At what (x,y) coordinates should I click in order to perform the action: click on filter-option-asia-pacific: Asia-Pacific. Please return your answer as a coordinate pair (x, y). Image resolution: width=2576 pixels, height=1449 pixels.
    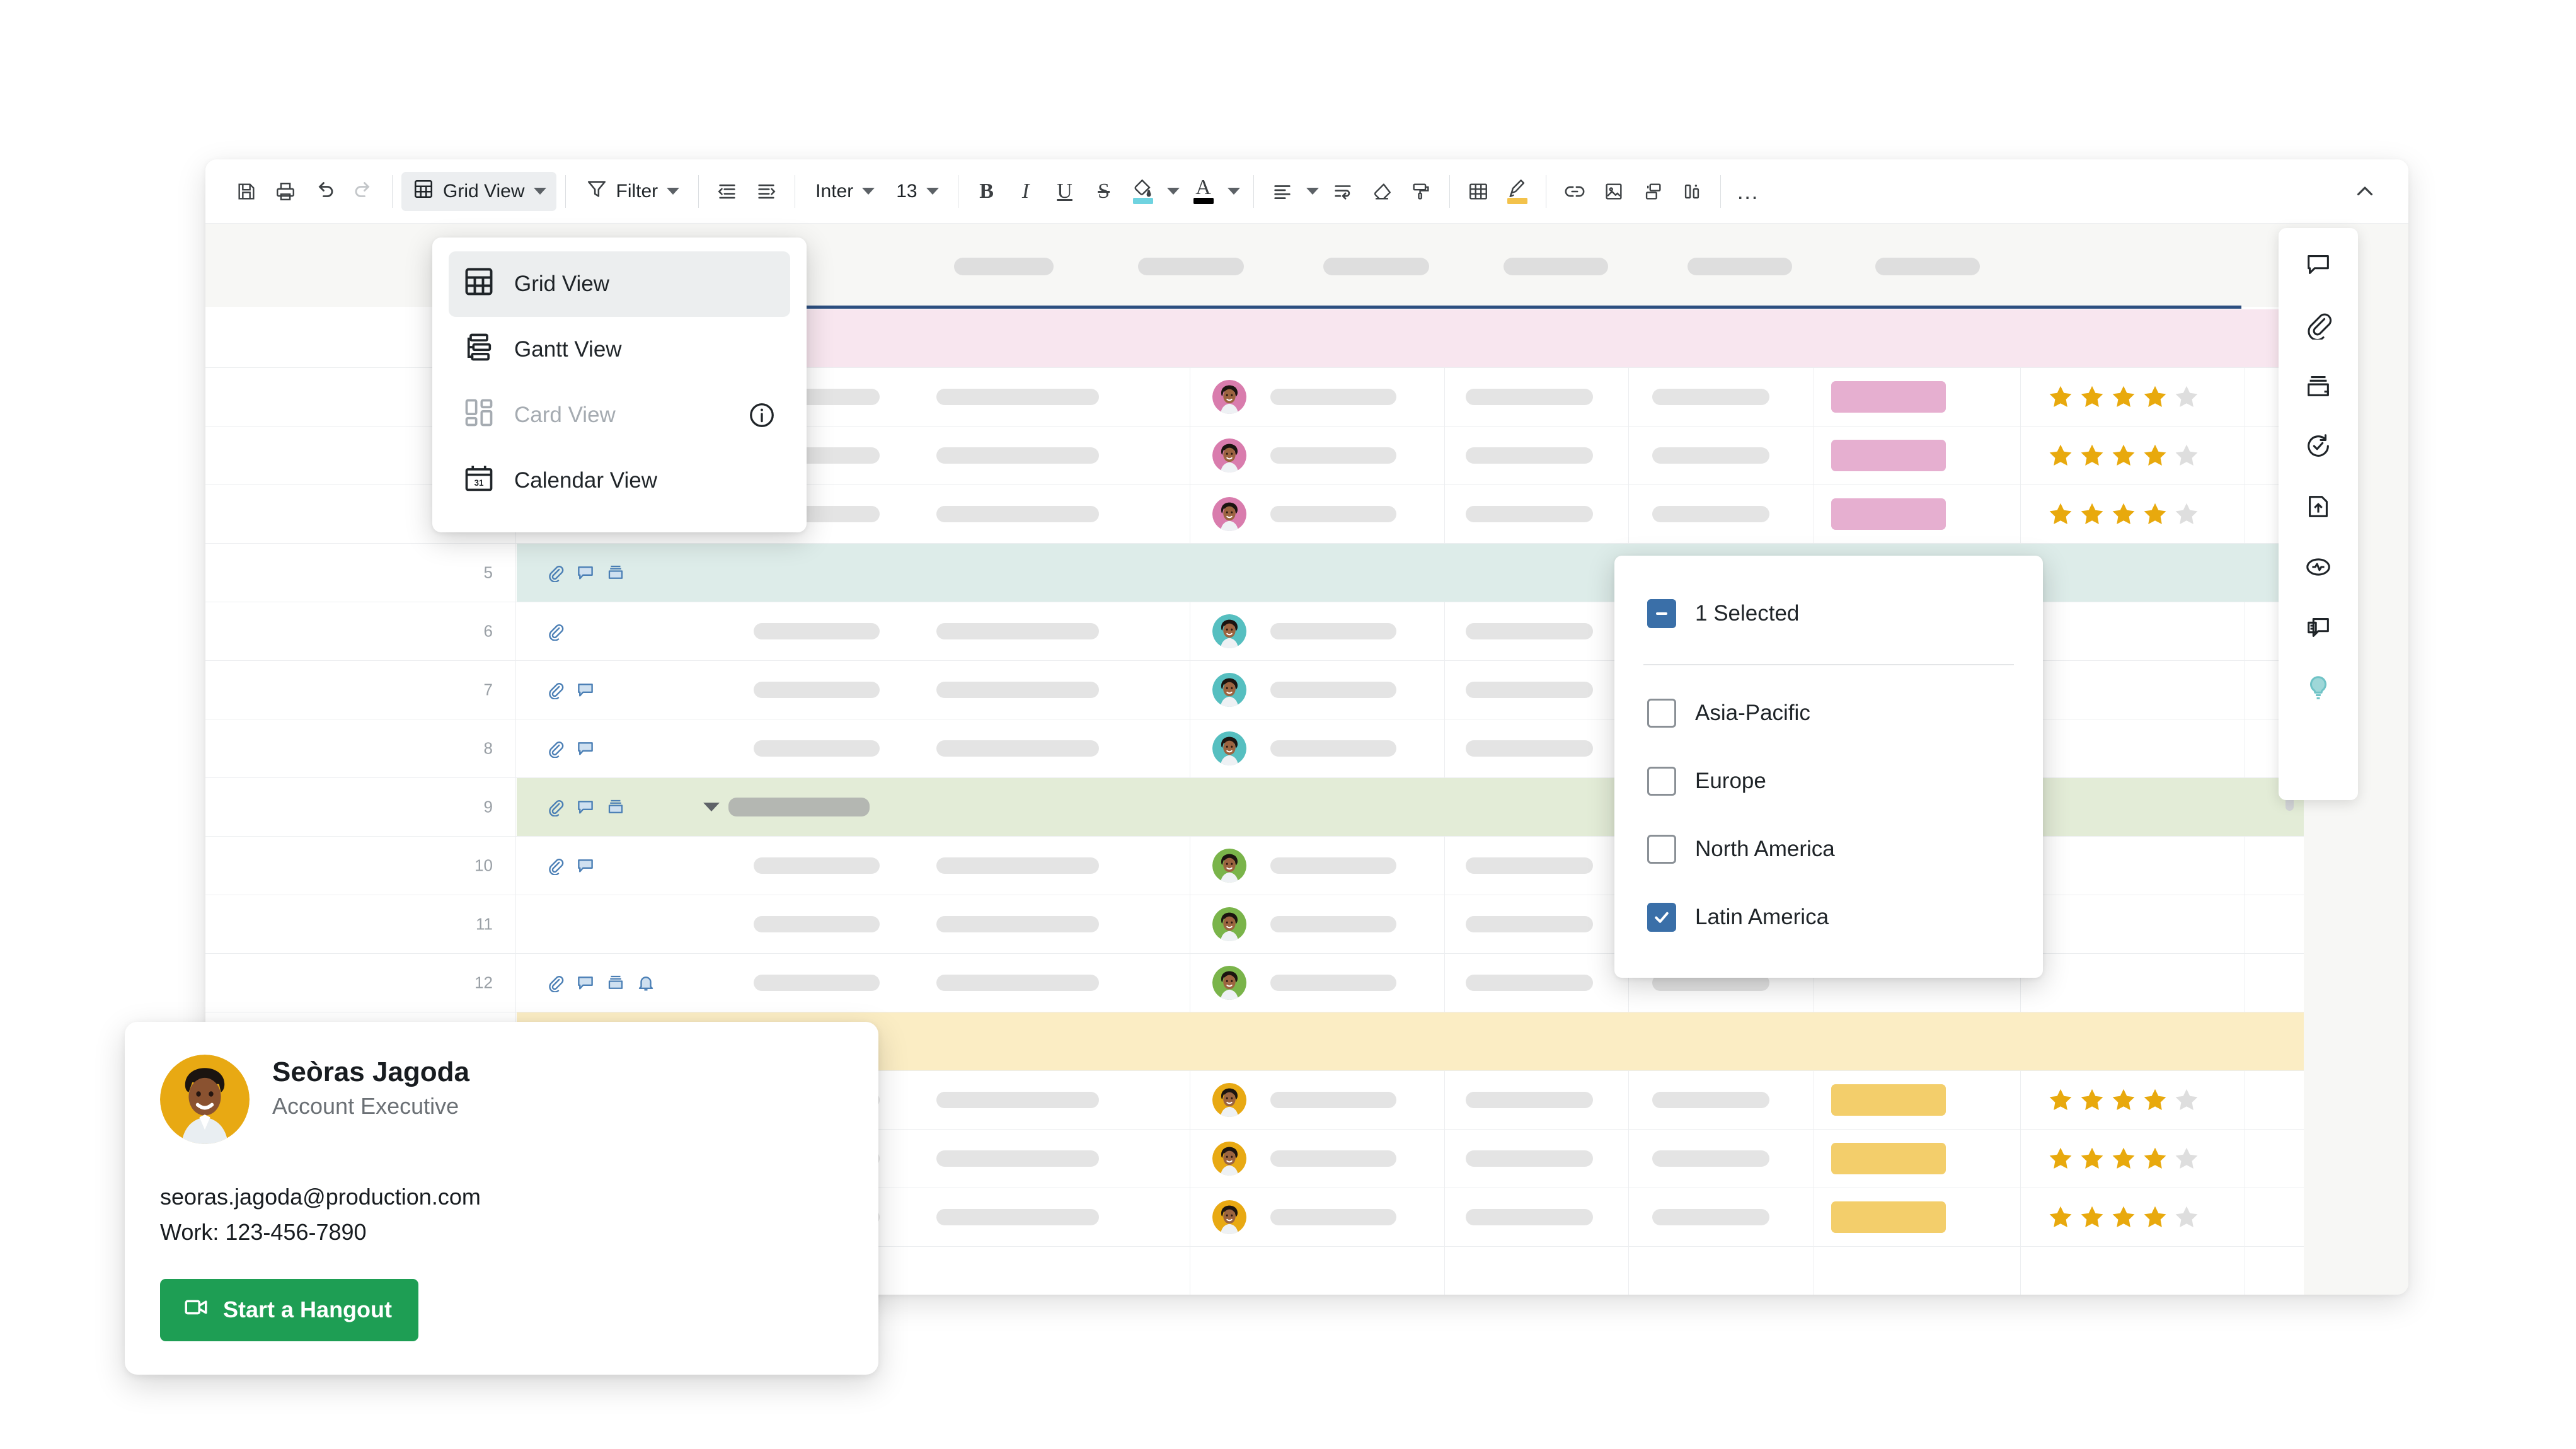
    Looking at the image, I should click on (1828, 713).